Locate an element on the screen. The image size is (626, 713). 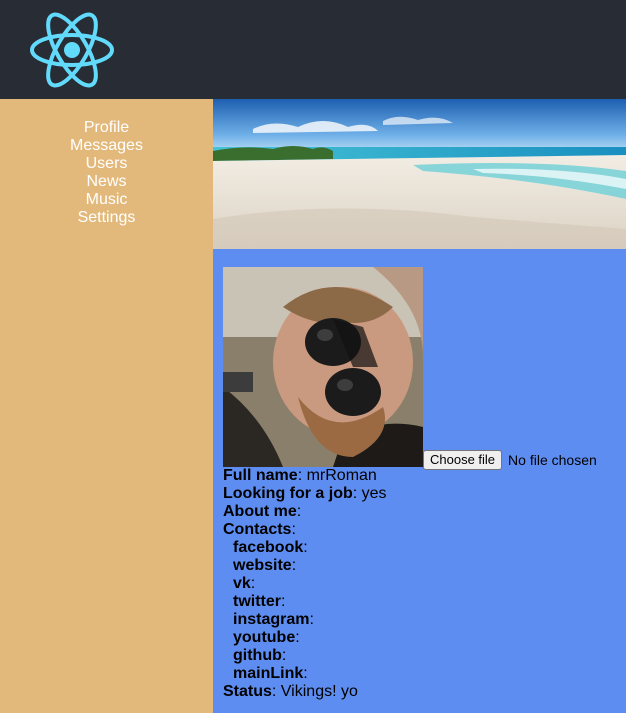
nav-item-messages: Messages is located at coordinates (106, 146).